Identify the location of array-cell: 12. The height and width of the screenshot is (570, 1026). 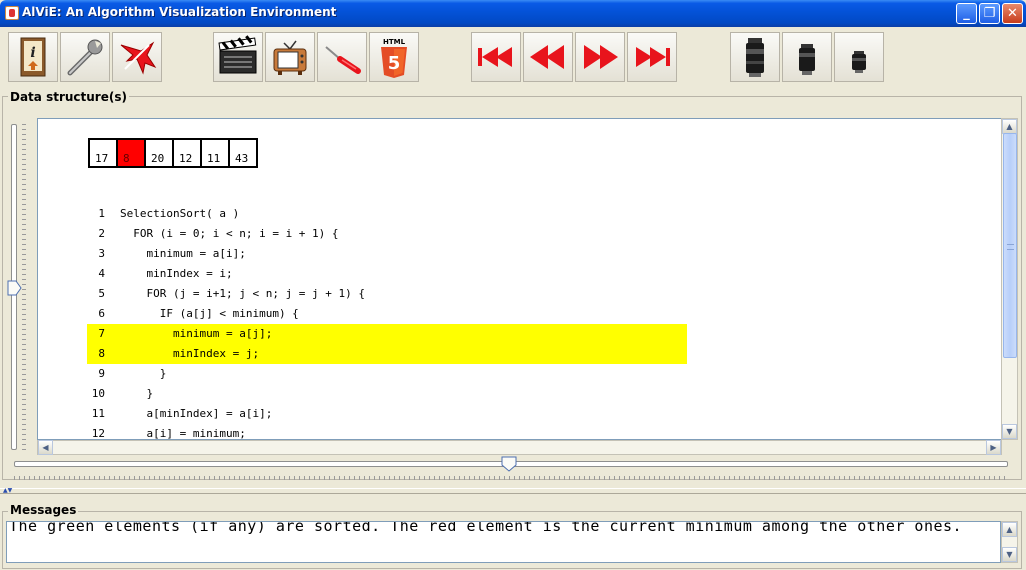
(187, 153).